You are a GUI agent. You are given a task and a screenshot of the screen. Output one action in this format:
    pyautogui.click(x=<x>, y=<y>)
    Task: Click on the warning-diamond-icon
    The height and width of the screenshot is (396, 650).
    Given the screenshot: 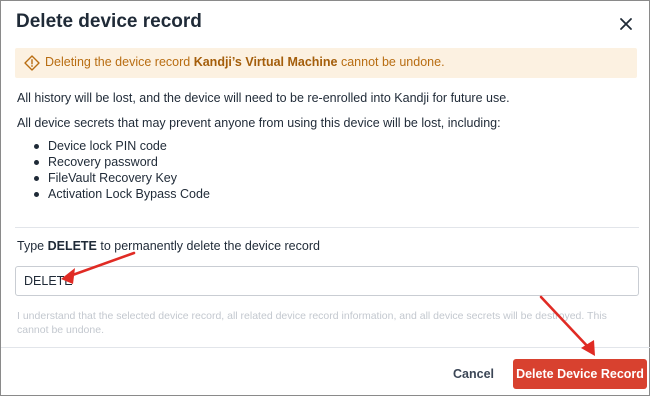 What is the action you would take?
    pyautogui.click(x=32, y=63)
    